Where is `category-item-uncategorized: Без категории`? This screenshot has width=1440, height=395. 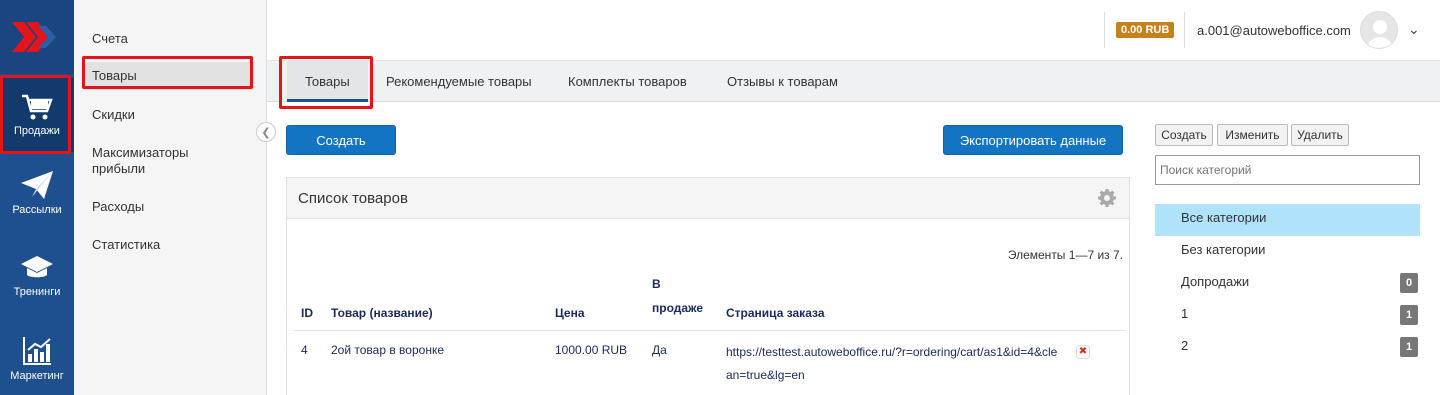
category-item-uncategorized: Без категории is located at coordinates (1287, 252).